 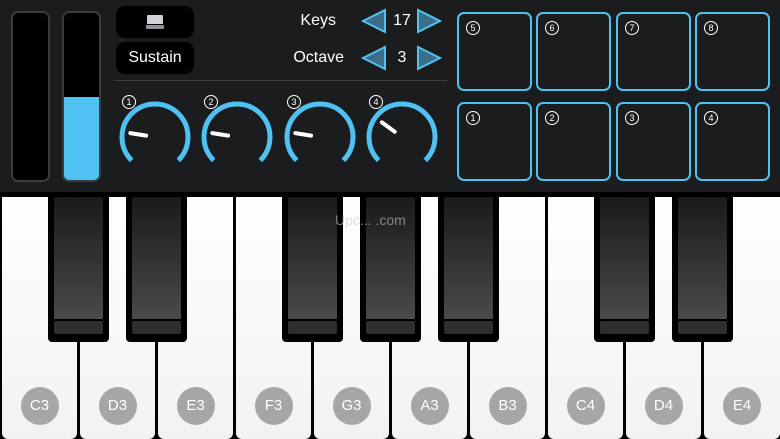 What do you see at coordinates (374, 58) in the screenshot?
I see `octave-decrease-button` at bounding box center [374, 58].